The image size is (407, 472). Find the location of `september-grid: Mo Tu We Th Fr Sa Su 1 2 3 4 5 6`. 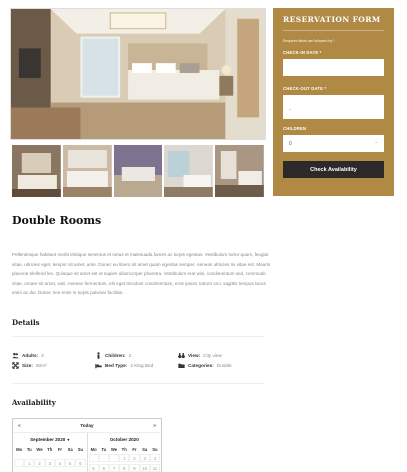

september-grid: Mo Tu We Th Fr Sa Su 1 2 3 4 5 6 is located at coordinates (50, 459).